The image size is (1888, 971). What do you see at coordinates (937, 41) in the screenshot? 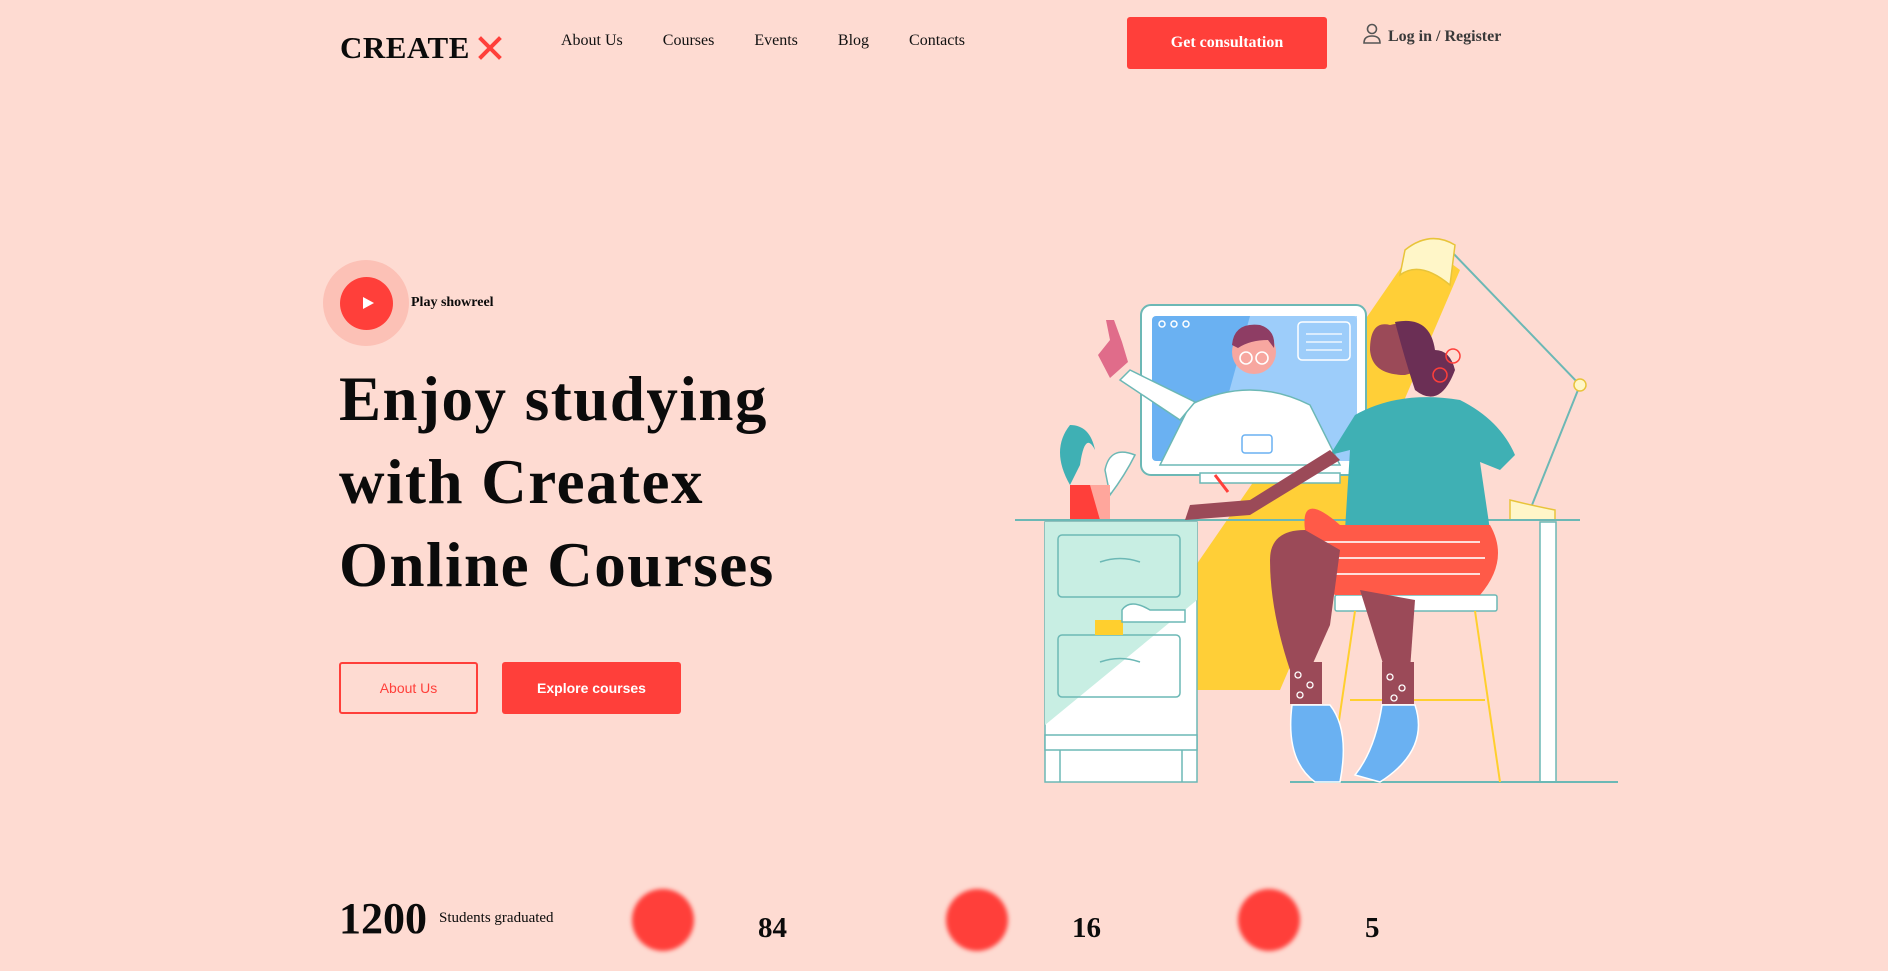
I see `nav-contacts: Contacts` at bounding box center [937, 41].